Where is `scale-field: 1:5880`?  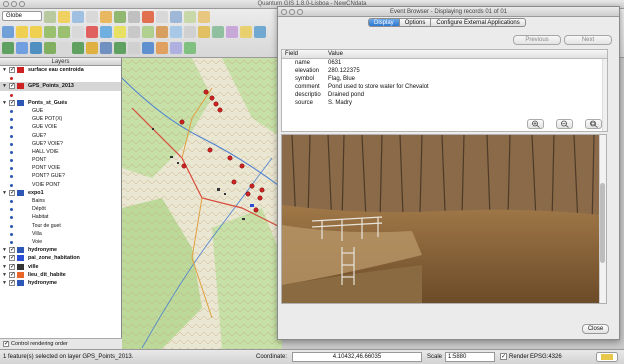
scale-field: 1:5880 is located at coordinates (470, 357).